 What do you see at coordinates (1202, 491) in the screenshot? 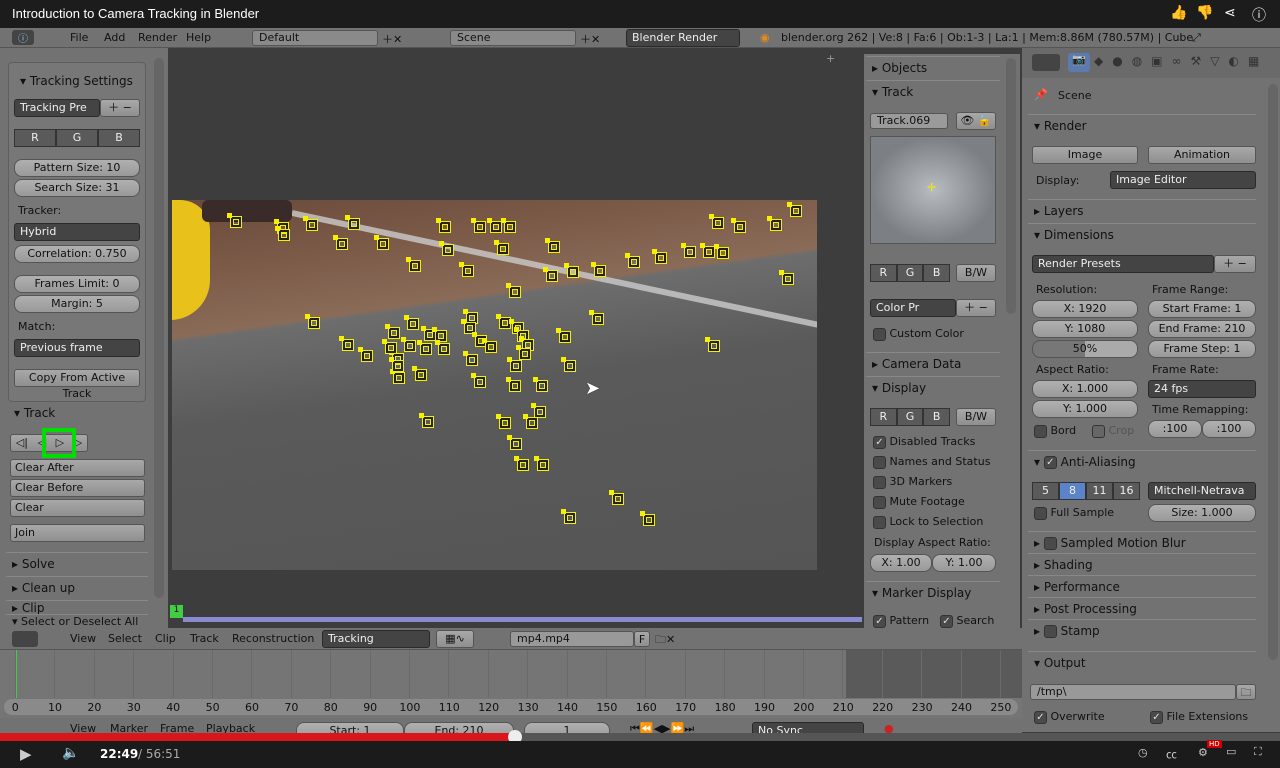
I see `aa-filter-select: Mitchell-Netrava` at bounding box center [1202, 491].